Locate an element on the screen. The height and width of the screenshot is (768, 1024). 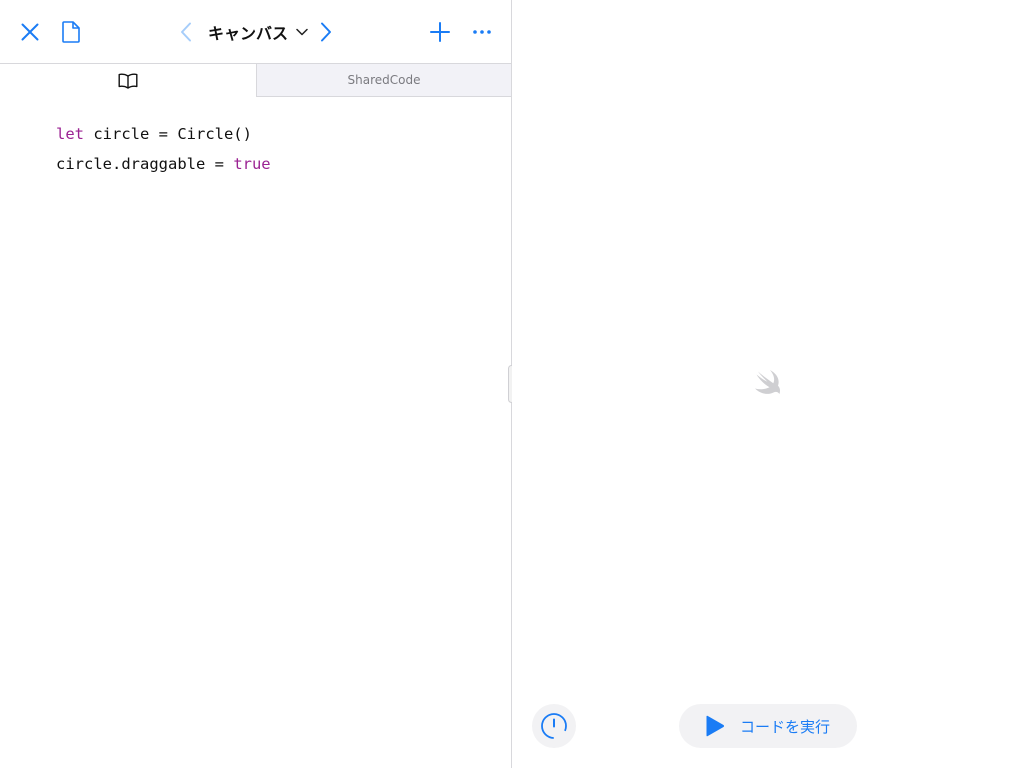
next-page-button is located at coordinates (326, 32).